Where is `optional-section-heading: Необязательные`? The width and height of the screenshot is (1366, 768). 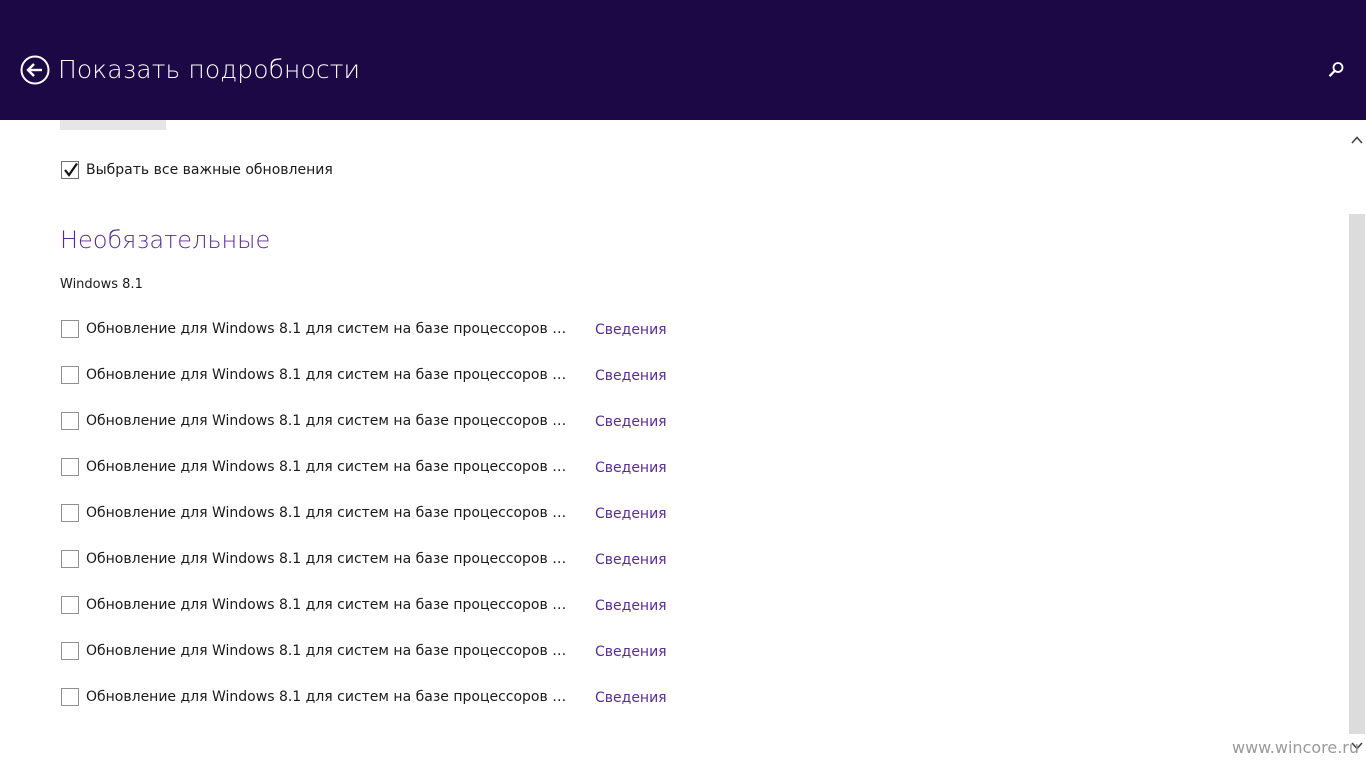 optional-section-heading: Необязательные is located at coordinates (165, 240).